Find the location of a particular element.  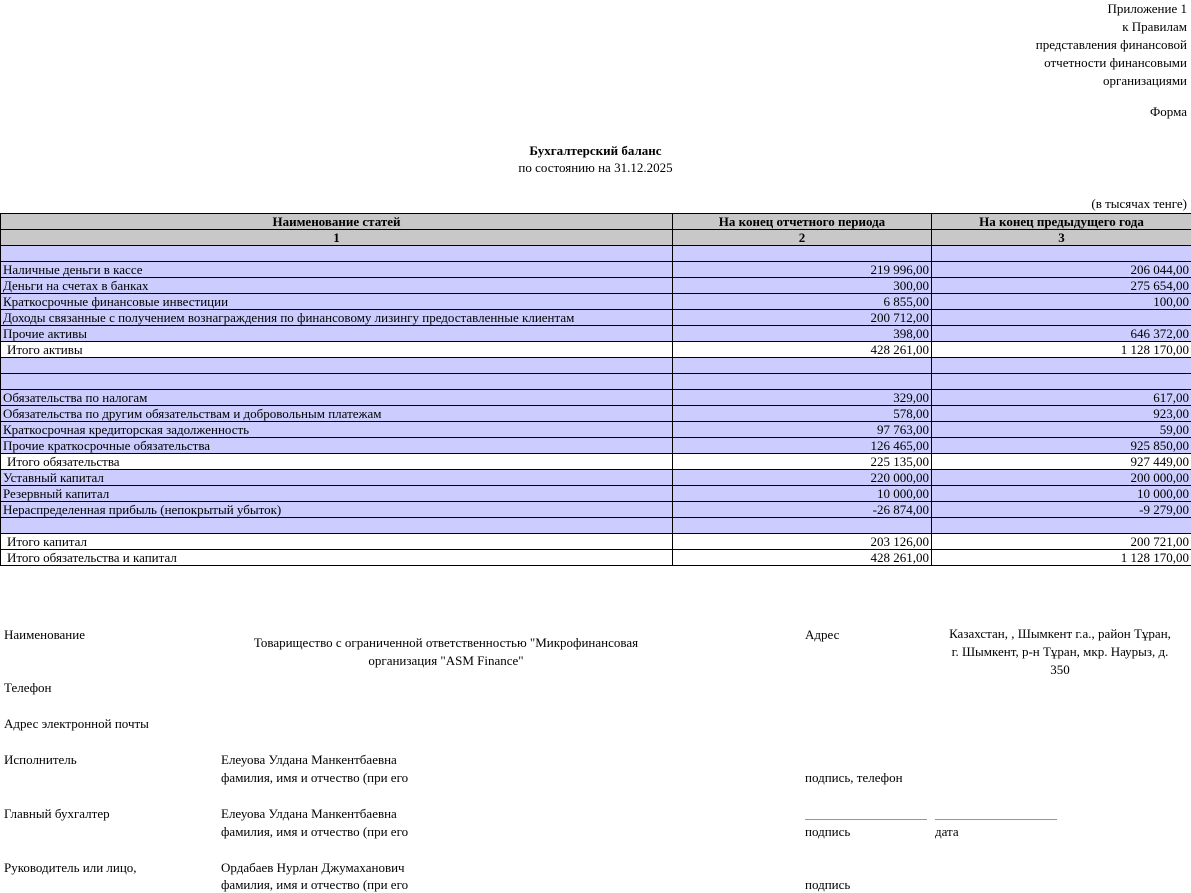

signature-line is located at coordinates (866, 819).